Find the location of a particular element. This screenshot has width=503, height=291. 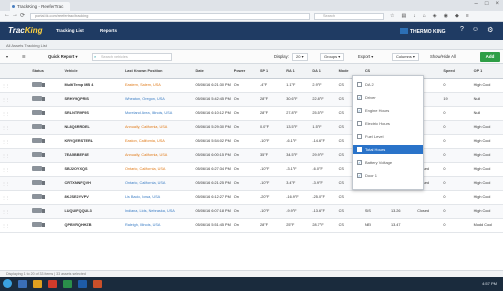

column-option: ✓ Engine Hours is located at coordinates (388, 110).